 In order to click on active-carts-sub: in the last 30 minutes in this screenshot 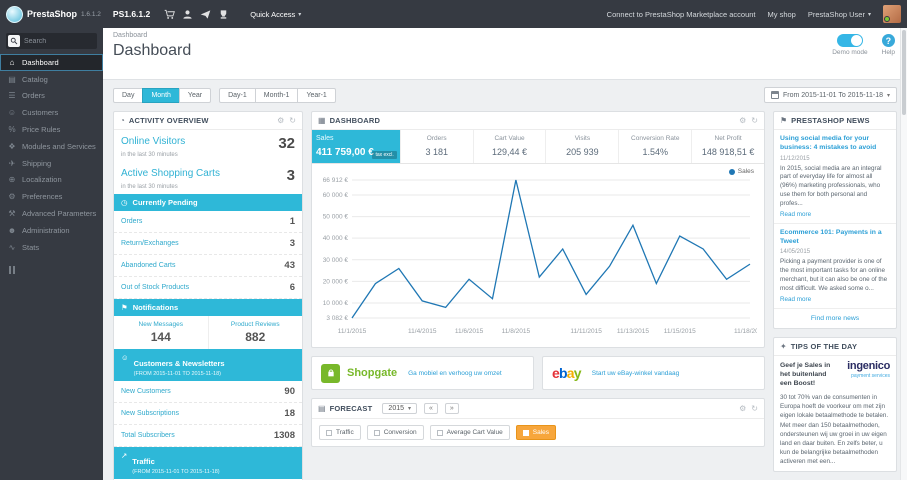, I will do `click(149, 187)`.